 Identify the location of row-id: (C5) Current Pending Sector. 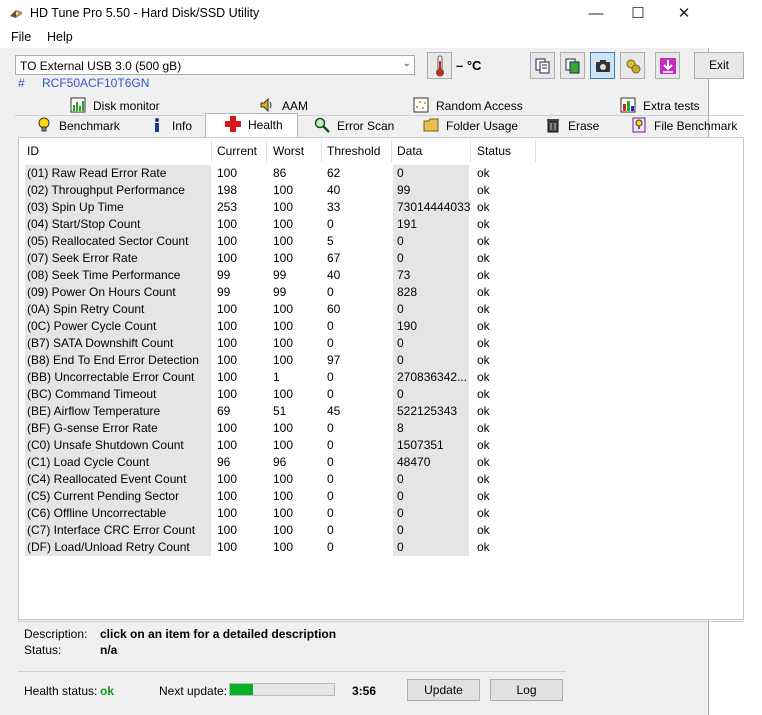
(103, 496).